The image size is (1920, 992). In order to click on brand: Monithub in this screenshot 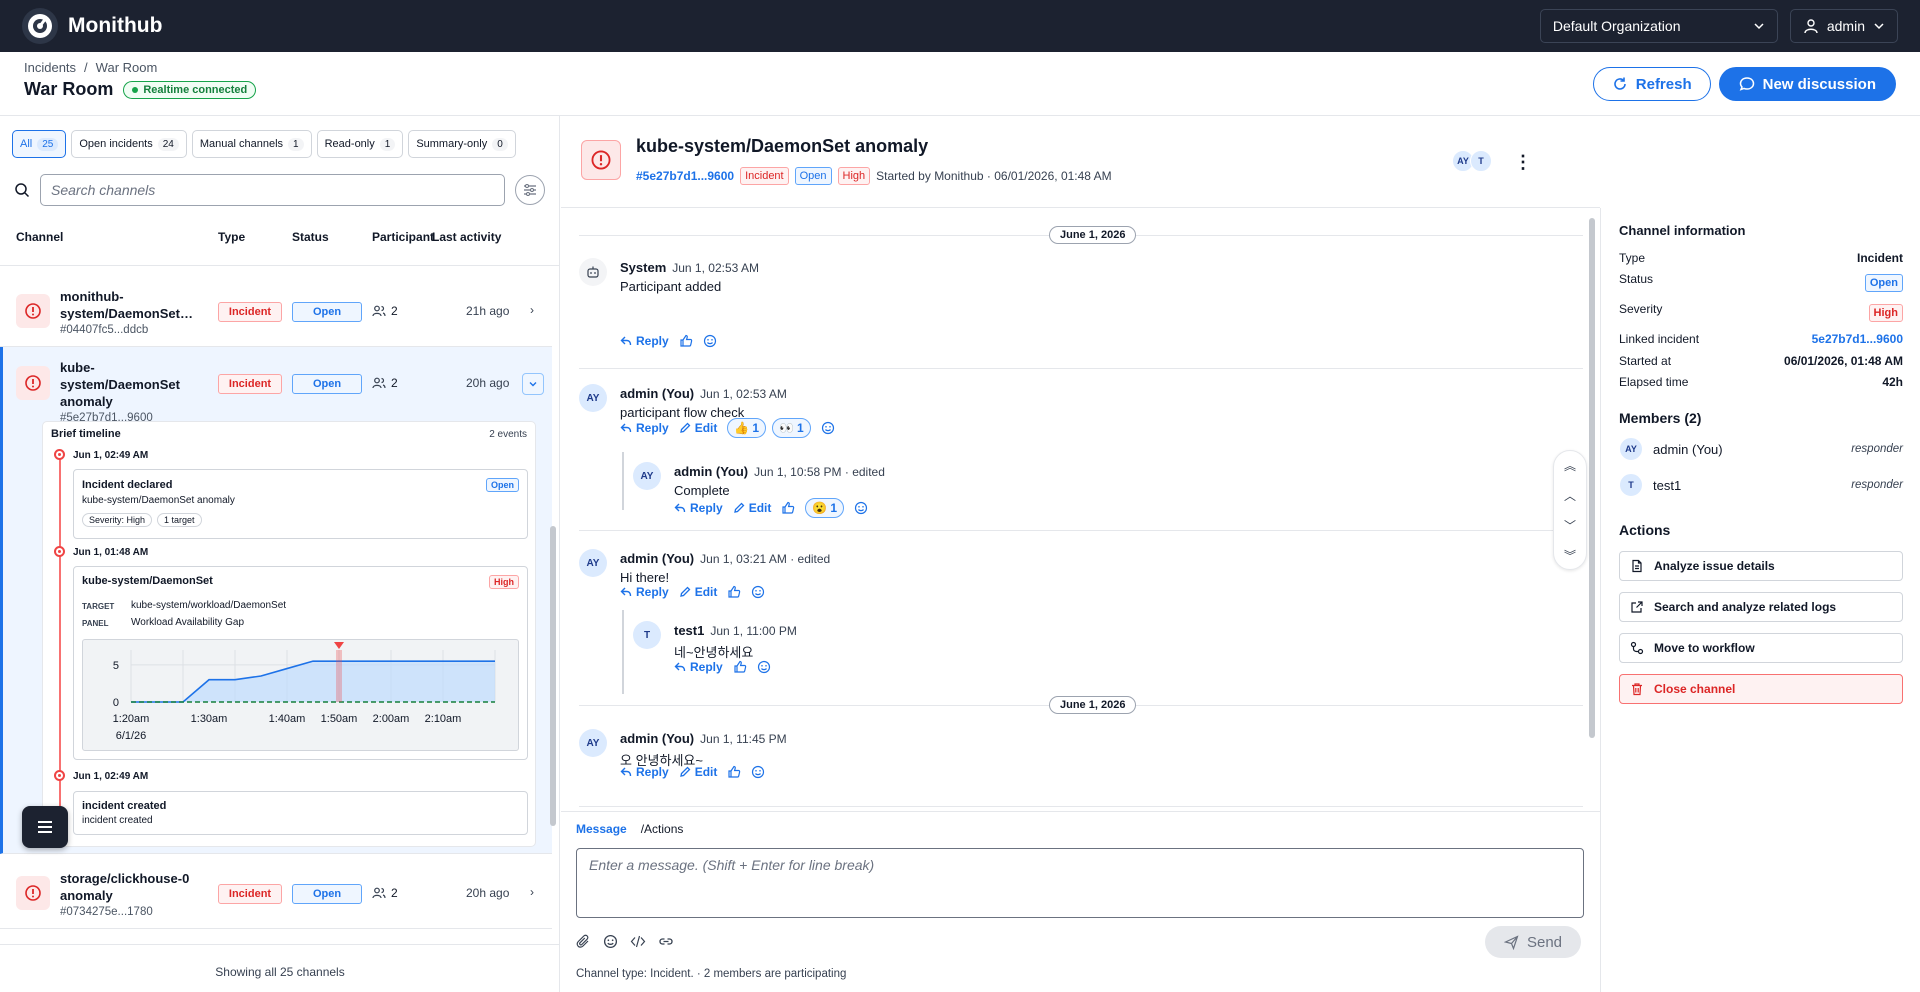, I will do `click(92, 26)`.